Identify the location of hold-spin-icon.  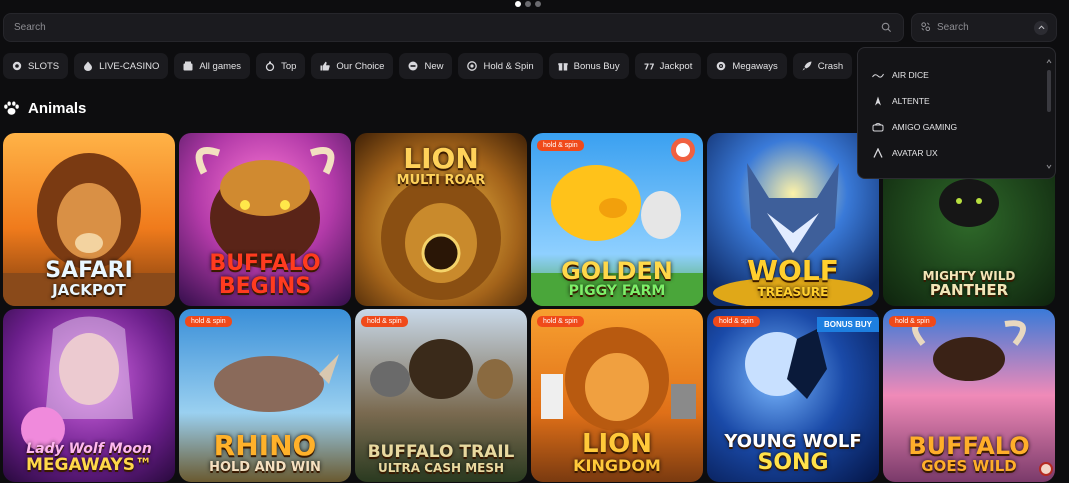
(472, 66).